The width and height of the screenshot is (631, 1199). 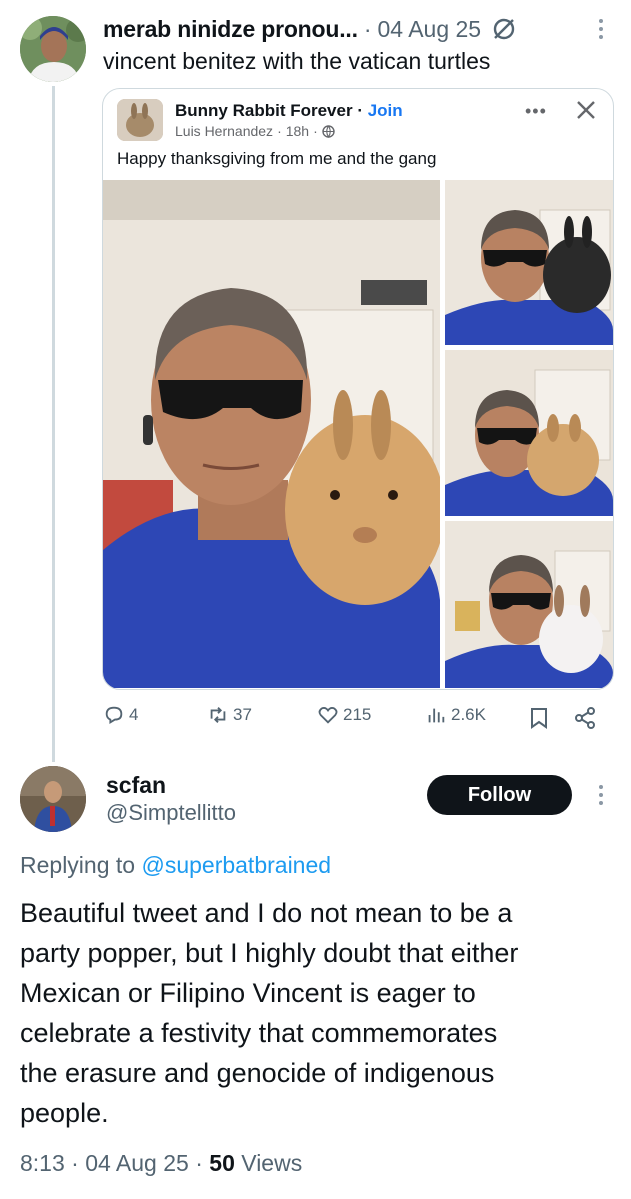 I want to click on tweet-action-bar: 4 37 215 2.6K, so click(x=353, y=719).